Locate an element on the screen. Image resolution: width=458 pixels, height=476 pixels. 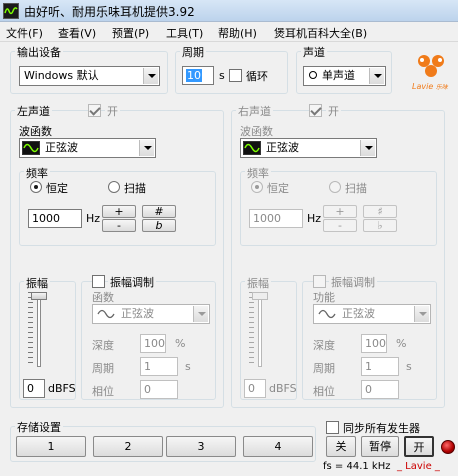
left-channel-label: 左声道 is located at coordinates (33, 111).